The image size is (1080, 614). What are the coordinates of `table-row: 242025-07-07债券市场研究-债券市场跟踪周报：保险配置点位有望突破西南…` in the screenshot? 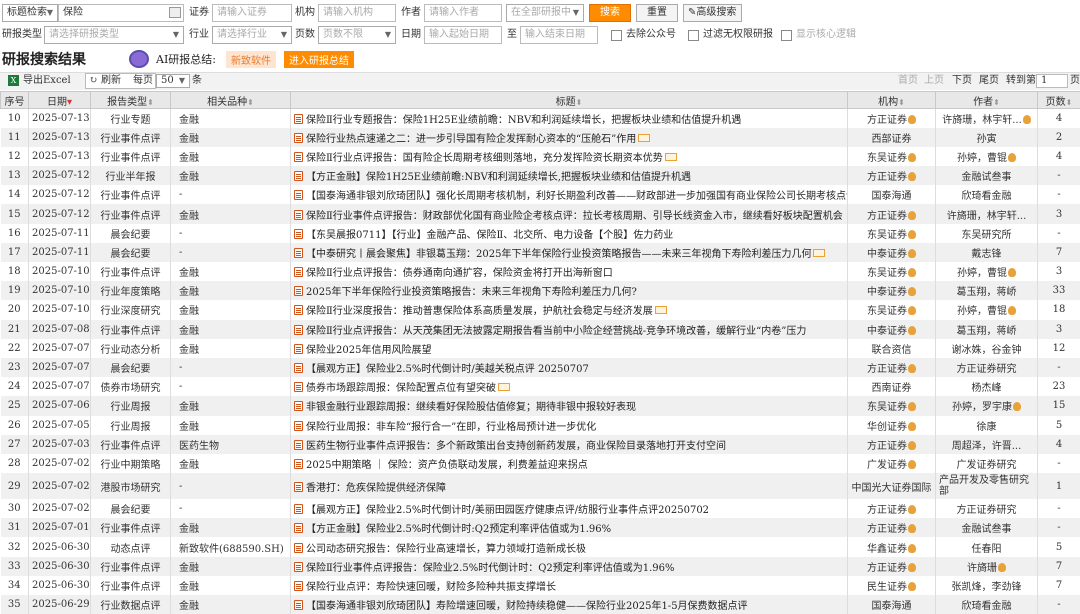 It's located at (540, 386).